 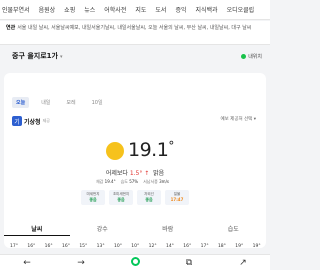 I want to click on status-chip: 초미세먼지 좋음, so click(x=121, y=197).